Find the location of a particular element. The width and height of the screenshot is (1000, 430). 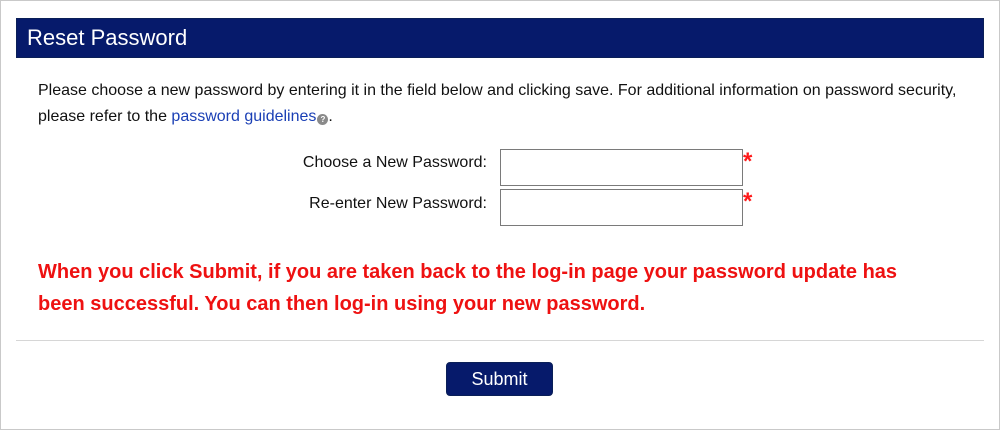

page-title: Reset Password is located at coordinates (107, 37).